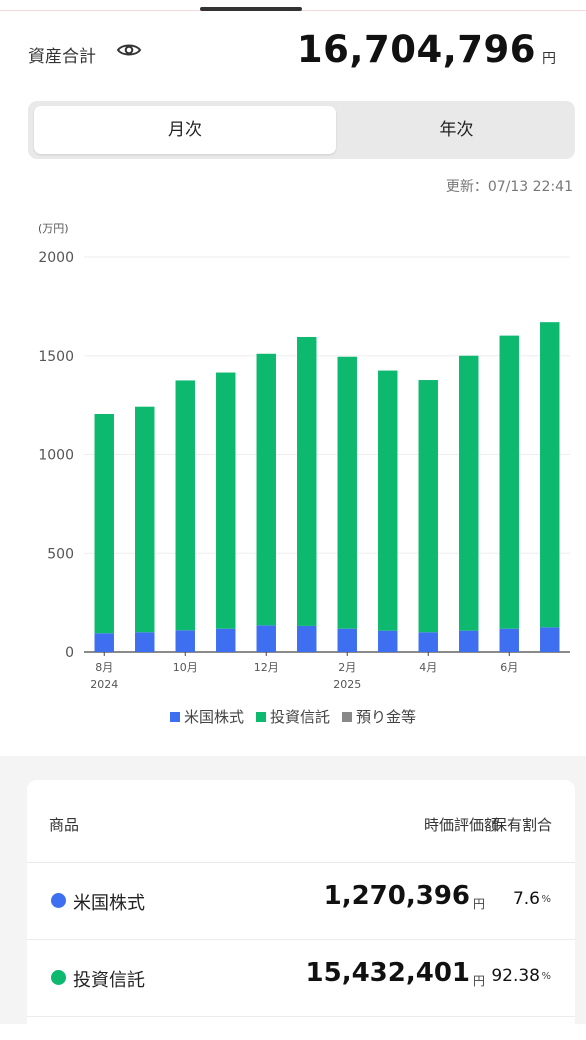 The width and height of the screenshot is (586, 1040). Describe the element at coordinates (213, 717) in the screenshot. I see `legend-label: 米国株式` at that location.